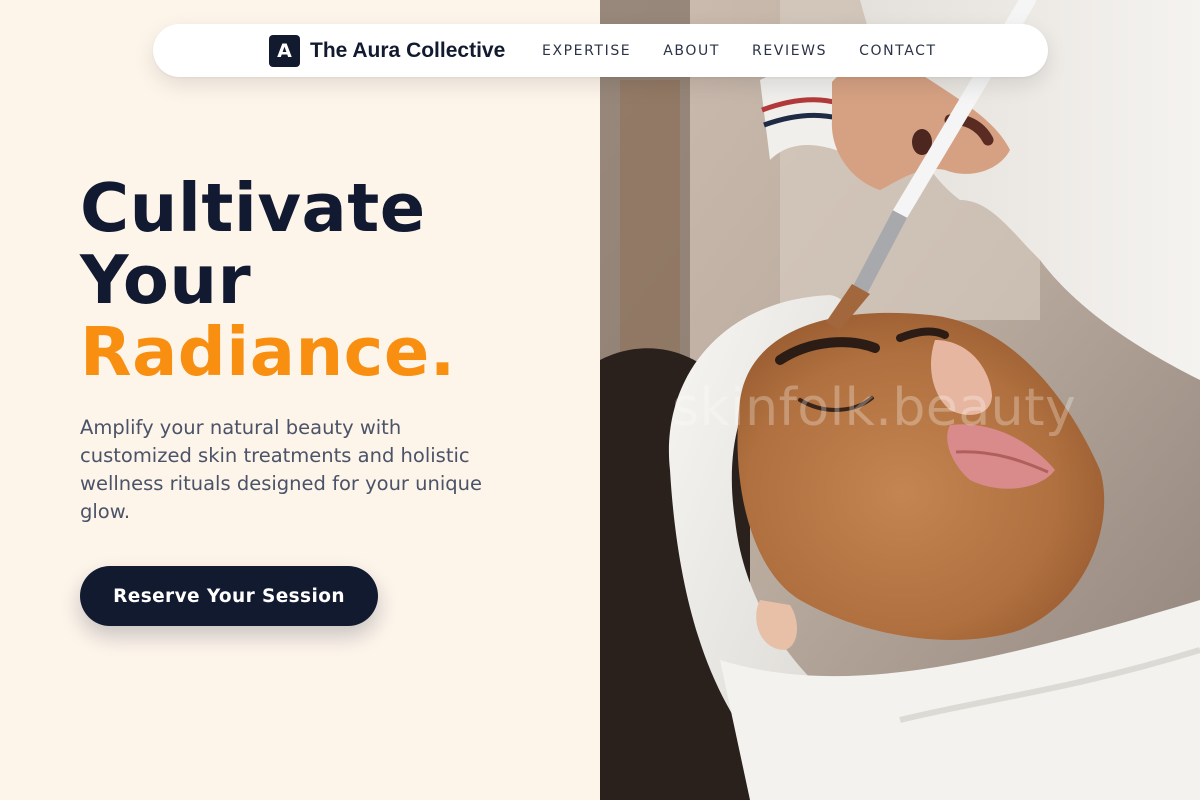 The height and width of the screenshot is (800, 1200). What do you see at coordinates (739, 50) in the screenshot?
I see `nav-links: EXPERTISE ABOUT REVIEWS CONTACT` at bounding box center [739, 50].